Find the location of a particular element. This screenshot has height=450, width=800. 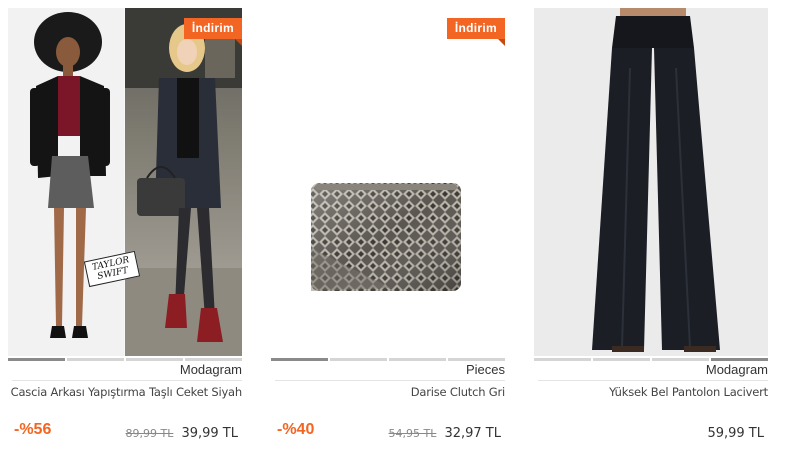

celebrity-illustration is located at coordinates (183, 182).